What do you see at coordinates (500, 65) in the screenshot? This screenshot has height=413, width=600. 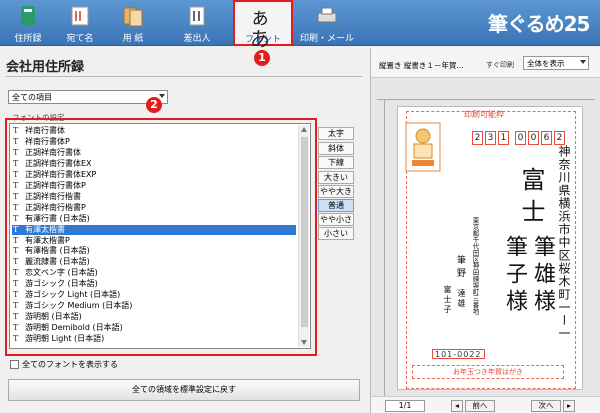 I see `print-label: すぐ印刷` at bounding box center [500, 65].